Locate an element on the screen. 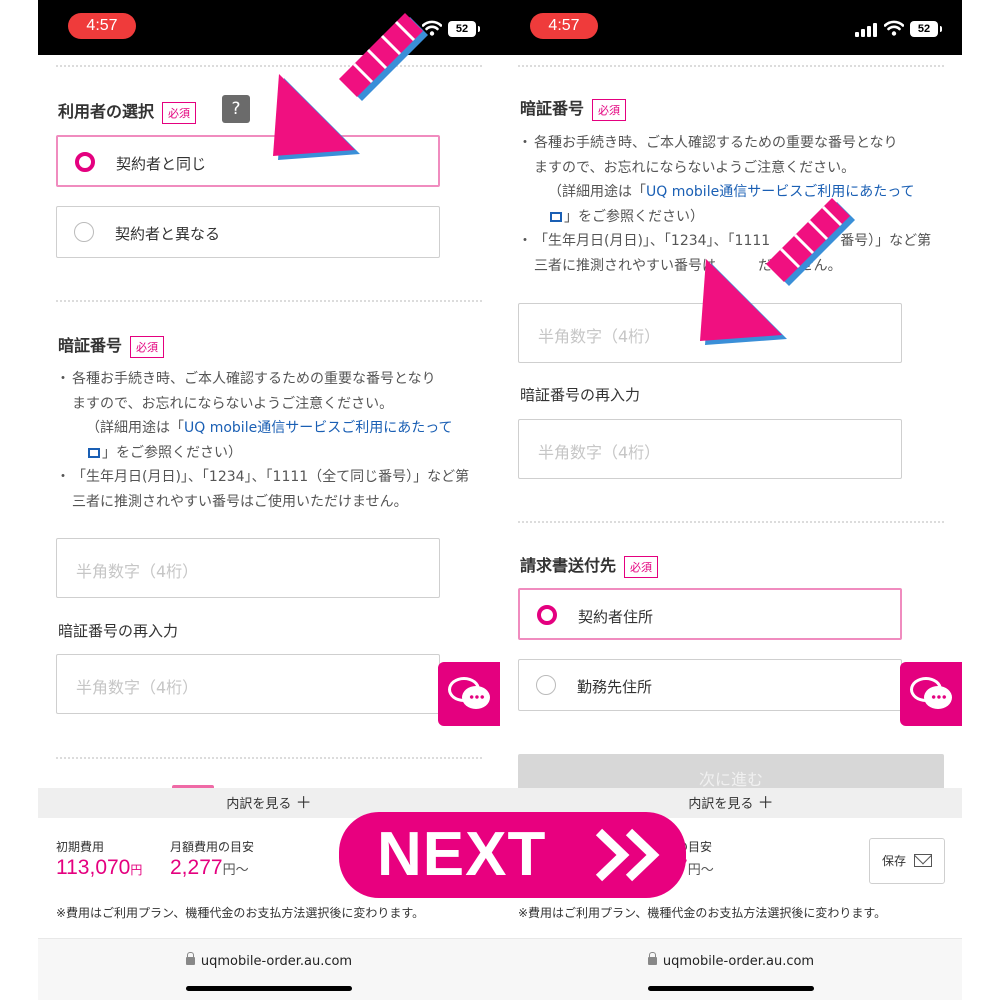 This screenshot has height=1000, width=1000. next-banner: NEXT is located at coordinates (512, 855).